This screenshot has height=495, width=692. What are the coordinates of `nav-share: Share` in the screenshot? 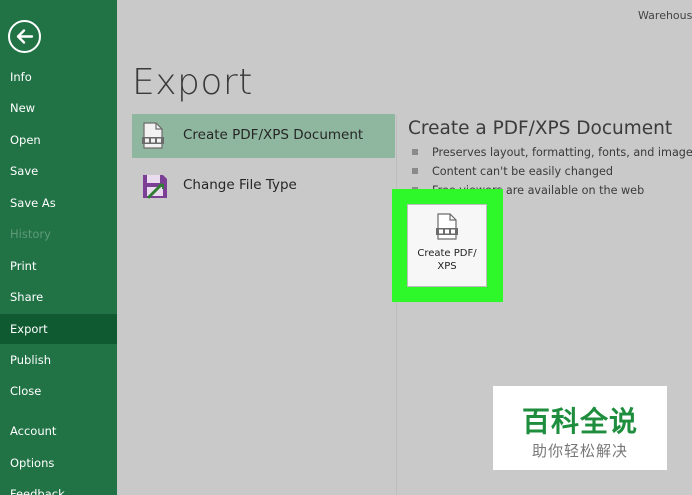 It's located at (58, 297).